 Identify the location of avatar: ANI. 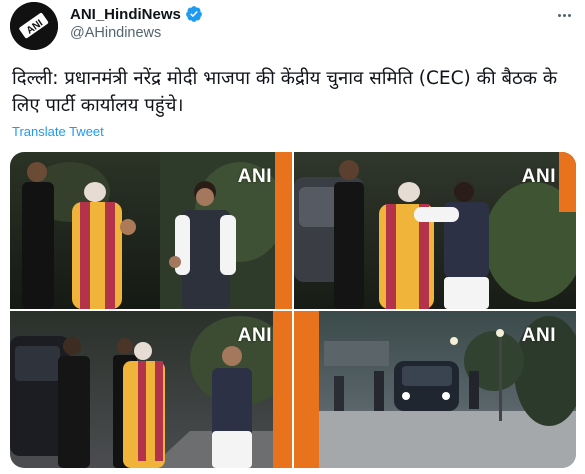
(34, 26).